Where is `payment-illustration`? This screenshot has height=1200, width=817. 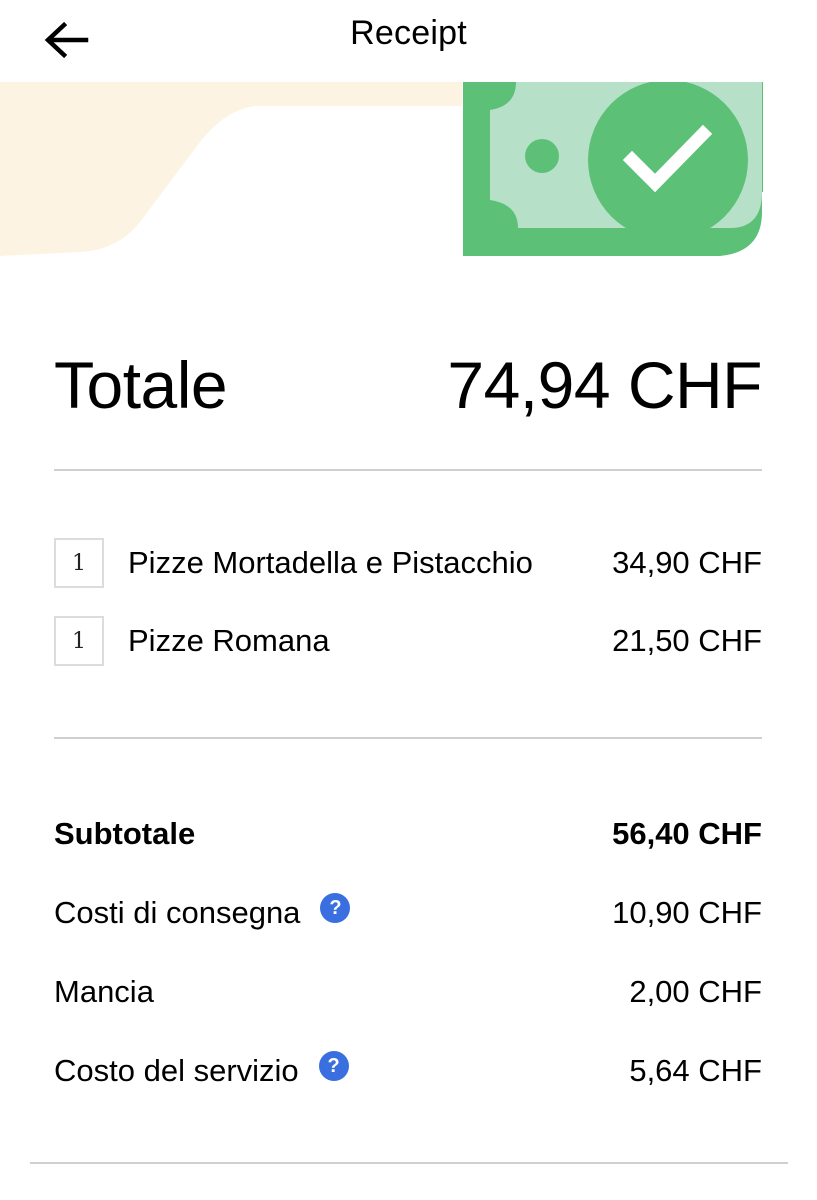
payment-illustration is located at coordinates (408, 169).